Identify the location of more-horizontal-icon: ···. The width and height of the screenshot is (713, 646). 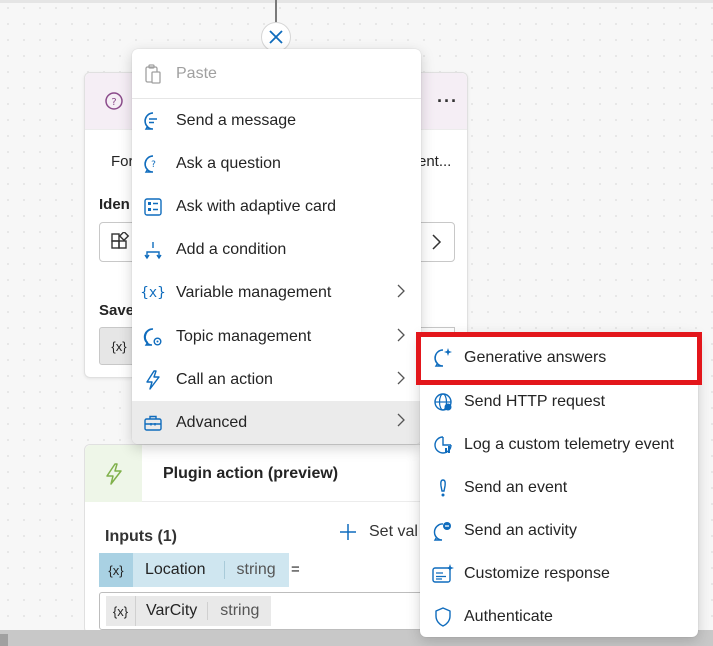
(447, 101).